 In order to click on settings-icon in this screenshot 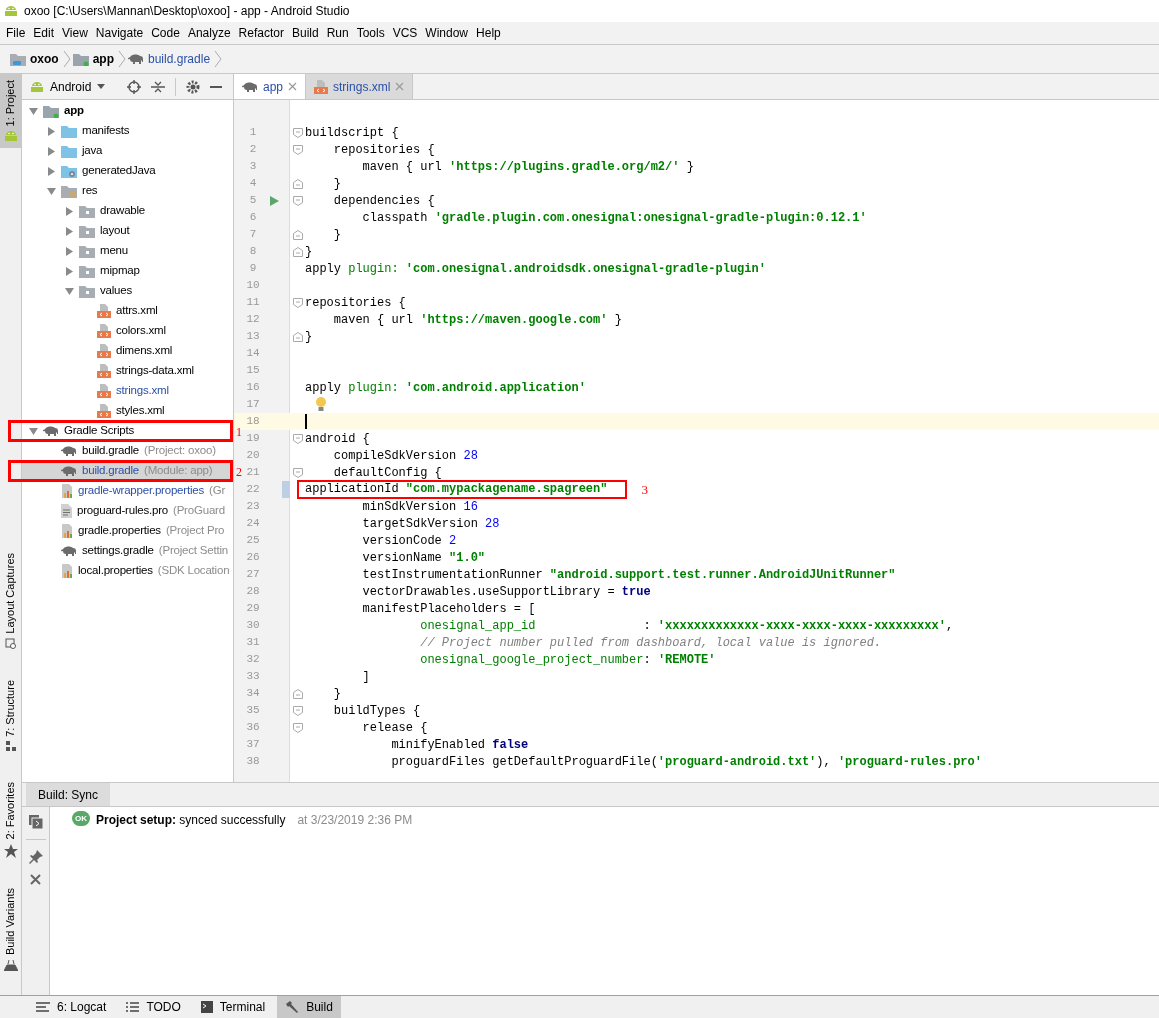, I will do `click(193, 86)`.